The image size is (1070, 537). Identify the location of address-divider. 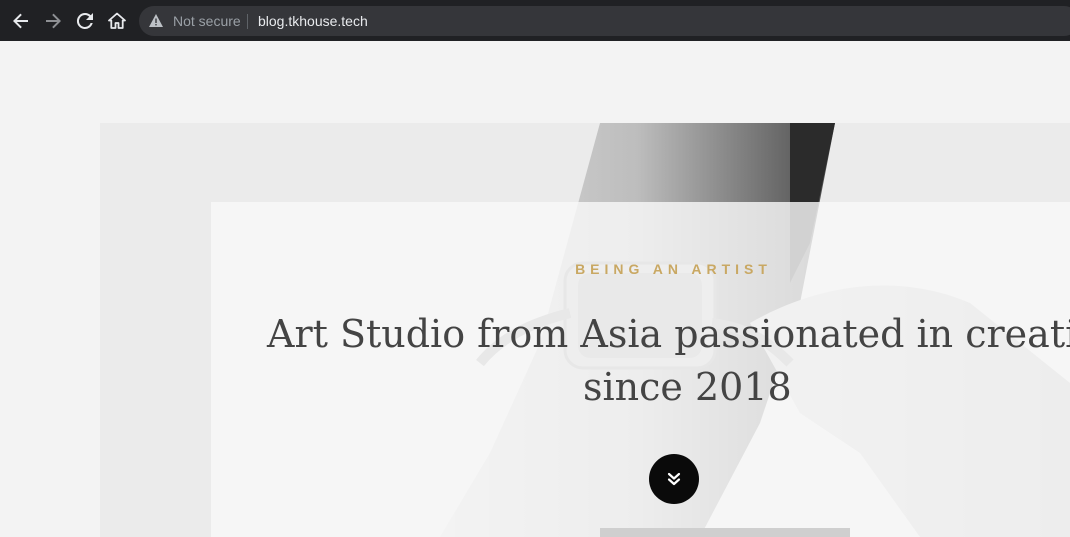
(247, 21).